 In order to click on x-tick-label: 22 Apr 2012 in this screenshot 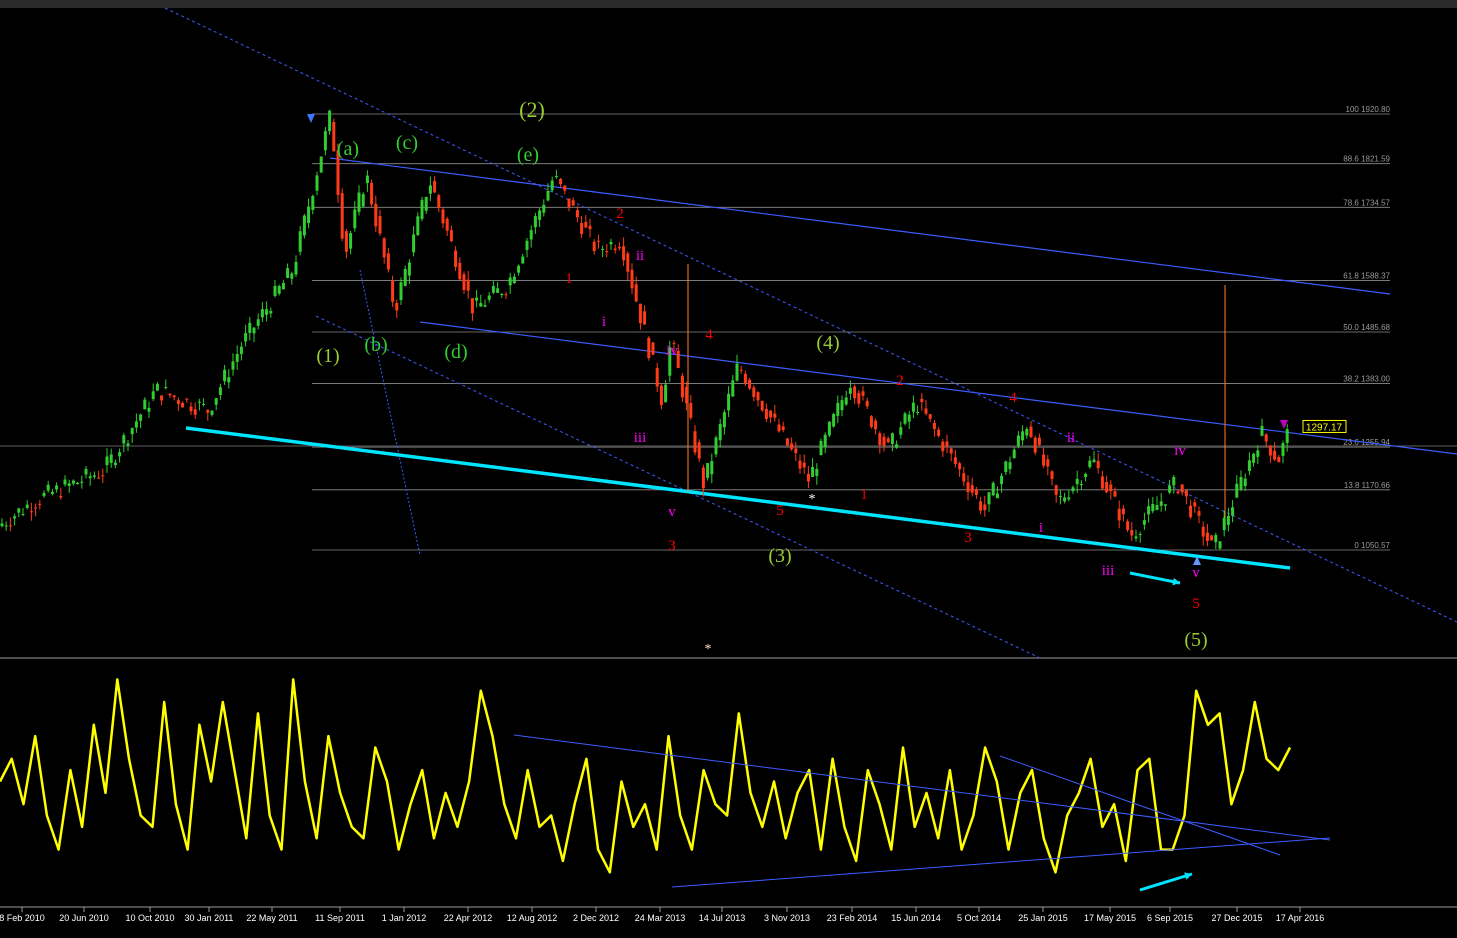, I will do `click(468, 918)`.